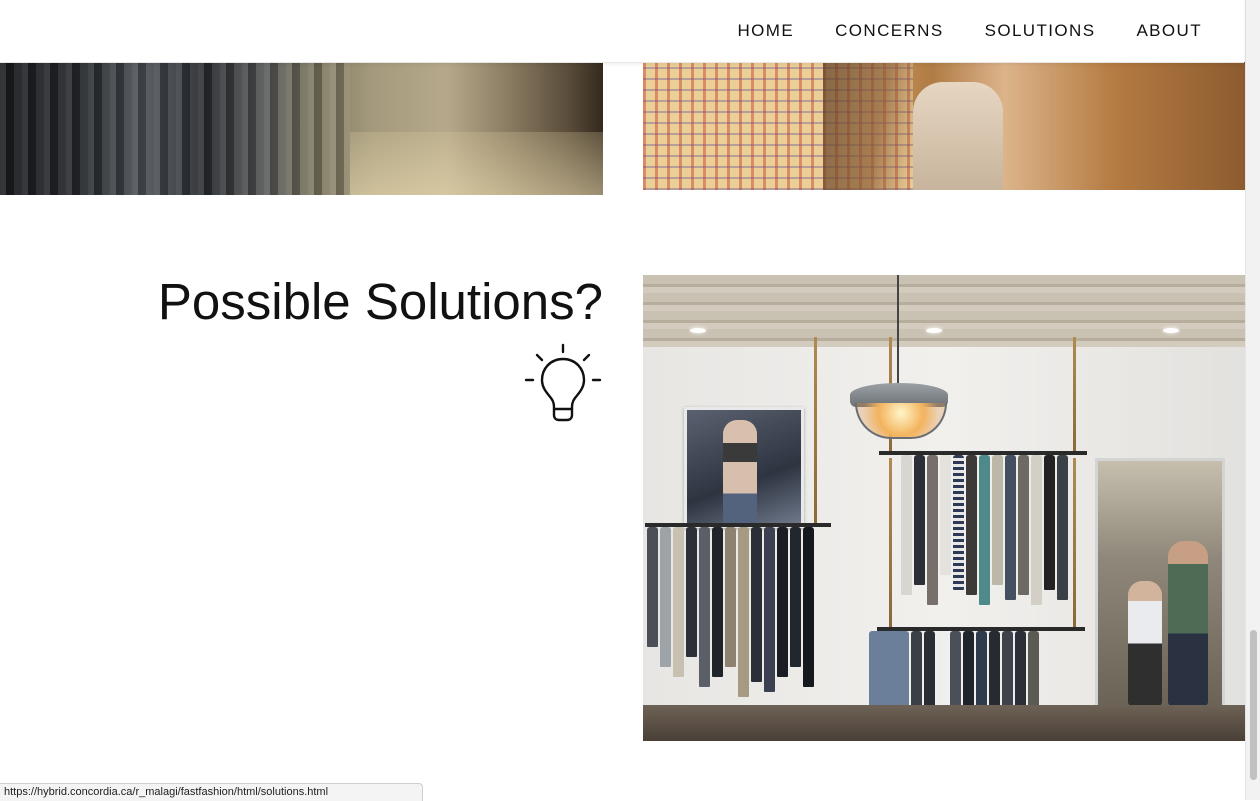  Describe the element at coordinates (969, 31) in the screenshot. I see `nav-links: HOME CONCERNS SOLUTIONS ABOUT` at that location.